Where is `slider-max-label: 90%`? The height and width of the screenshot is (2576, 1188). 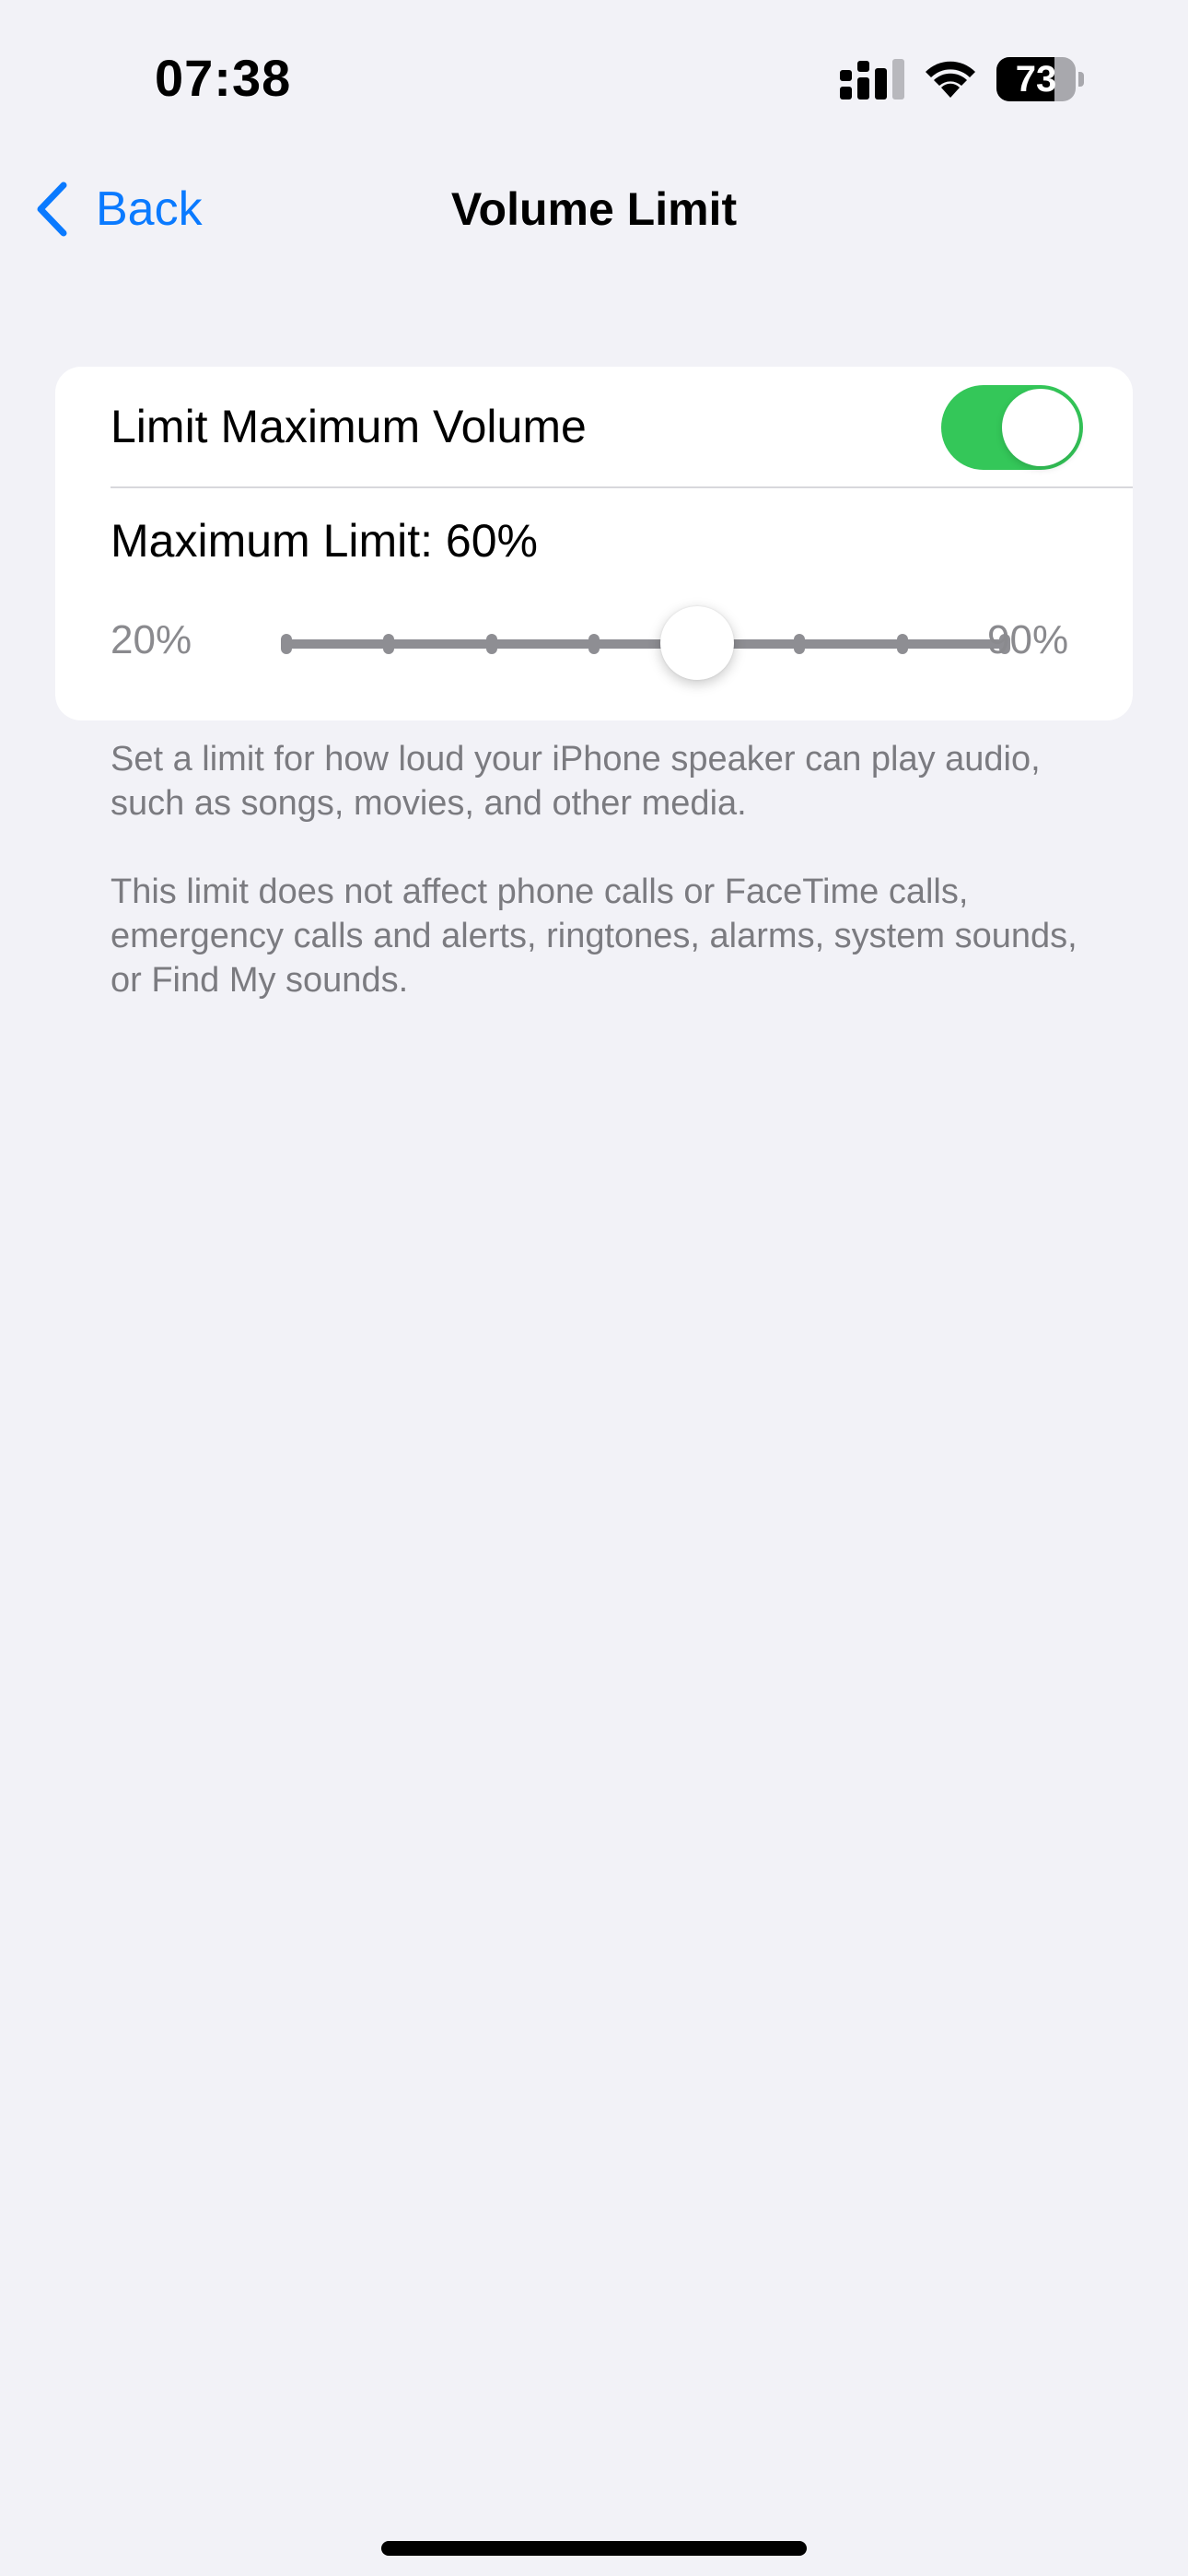 slider-max-label: 90% is located at coordinates (1028, 639).